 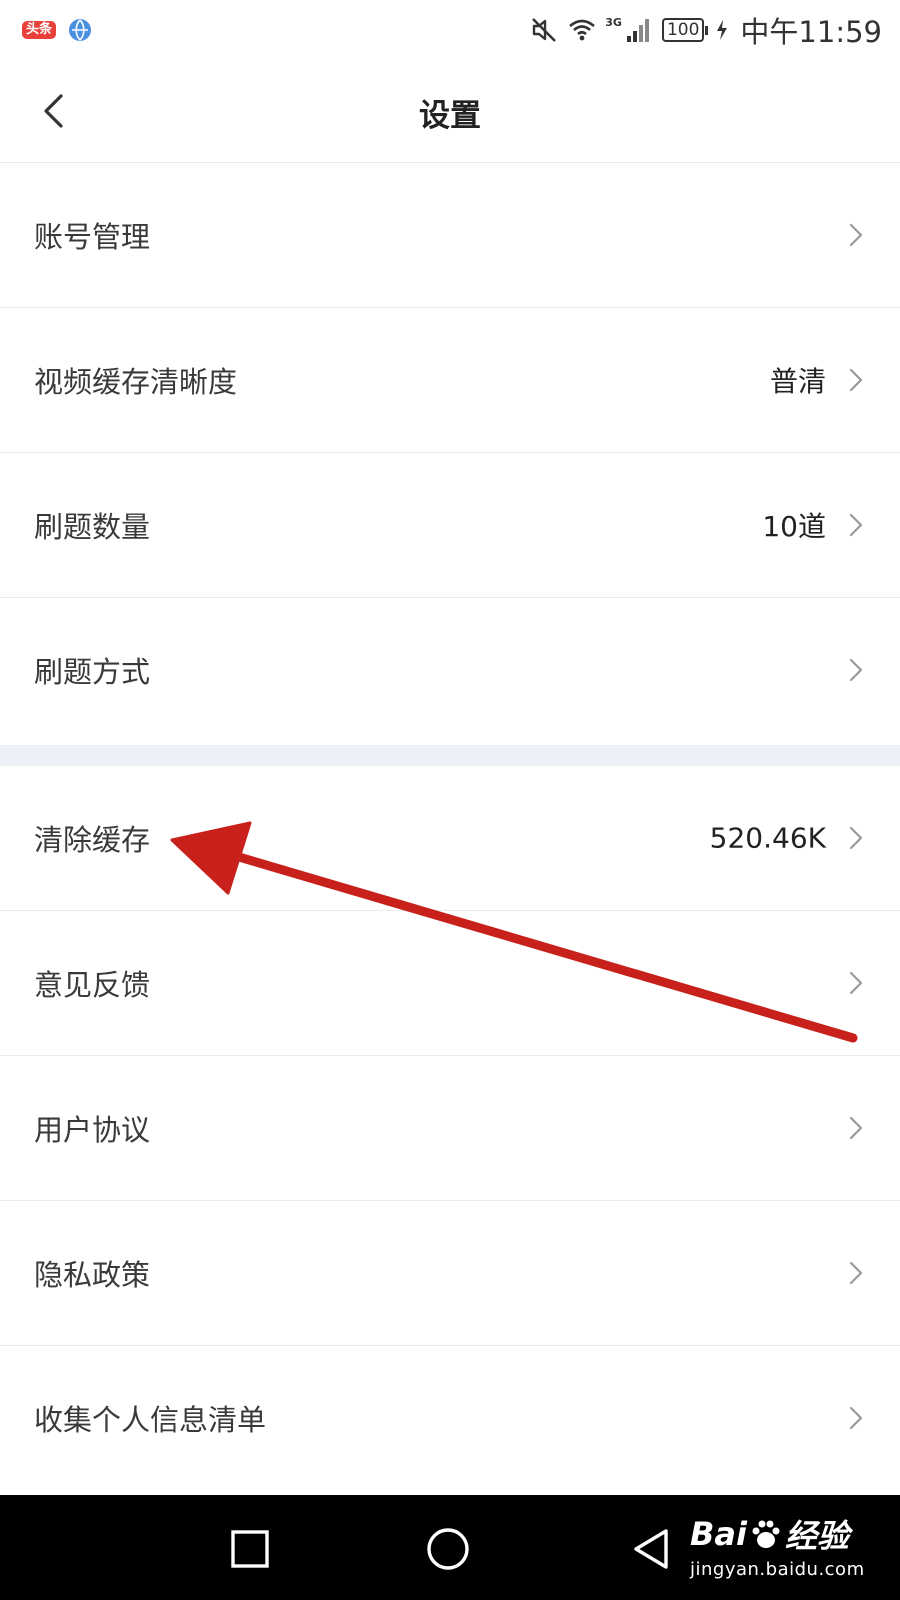 I want to click on network-type-label: 3G, so click(x=613, y=22).